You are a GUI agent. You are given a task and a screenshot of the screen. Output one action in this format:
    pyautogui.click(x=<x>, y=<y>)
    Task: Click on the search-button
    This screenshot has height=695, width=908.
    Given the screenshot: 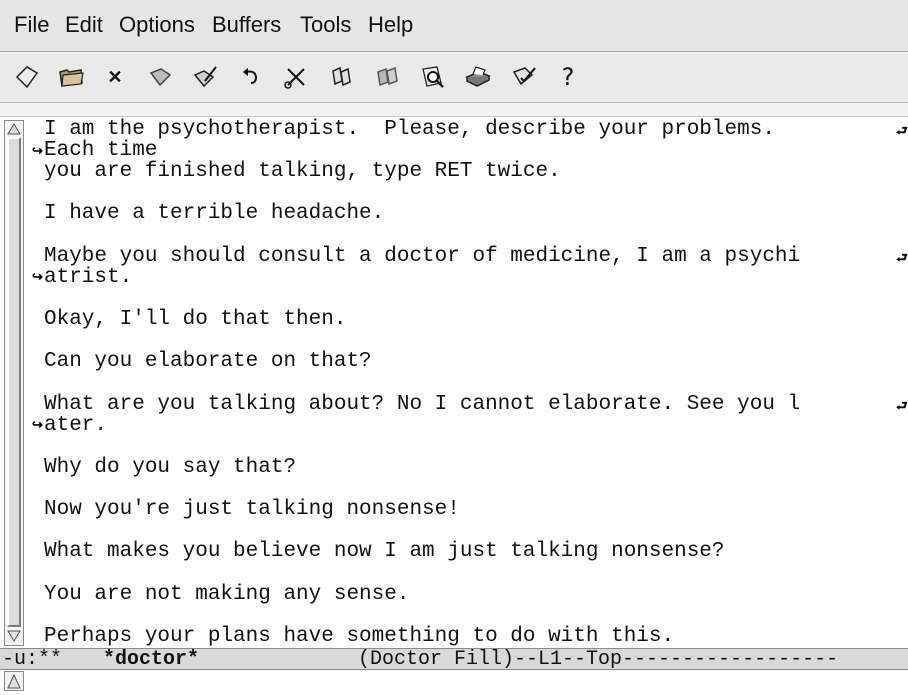 What is the action you would take?
    pyautogui.click(x=433, y=77)
    